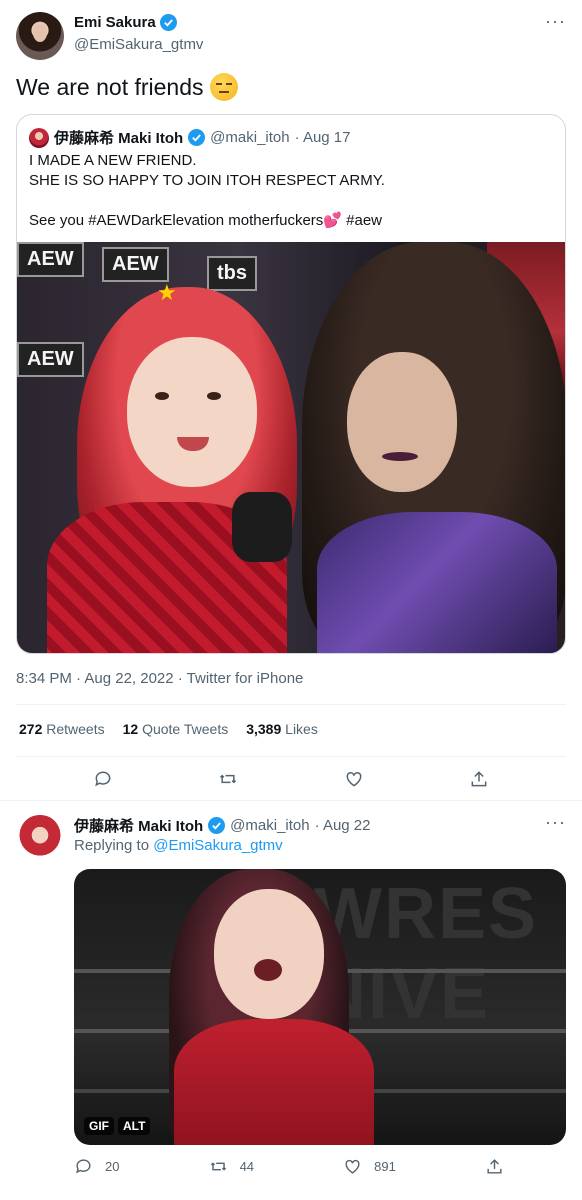 This screenshot has width=582, height=1200. Describe the element at coordinates (31, 729) in the screenshot. I see `retweets-count: 272` at that location.